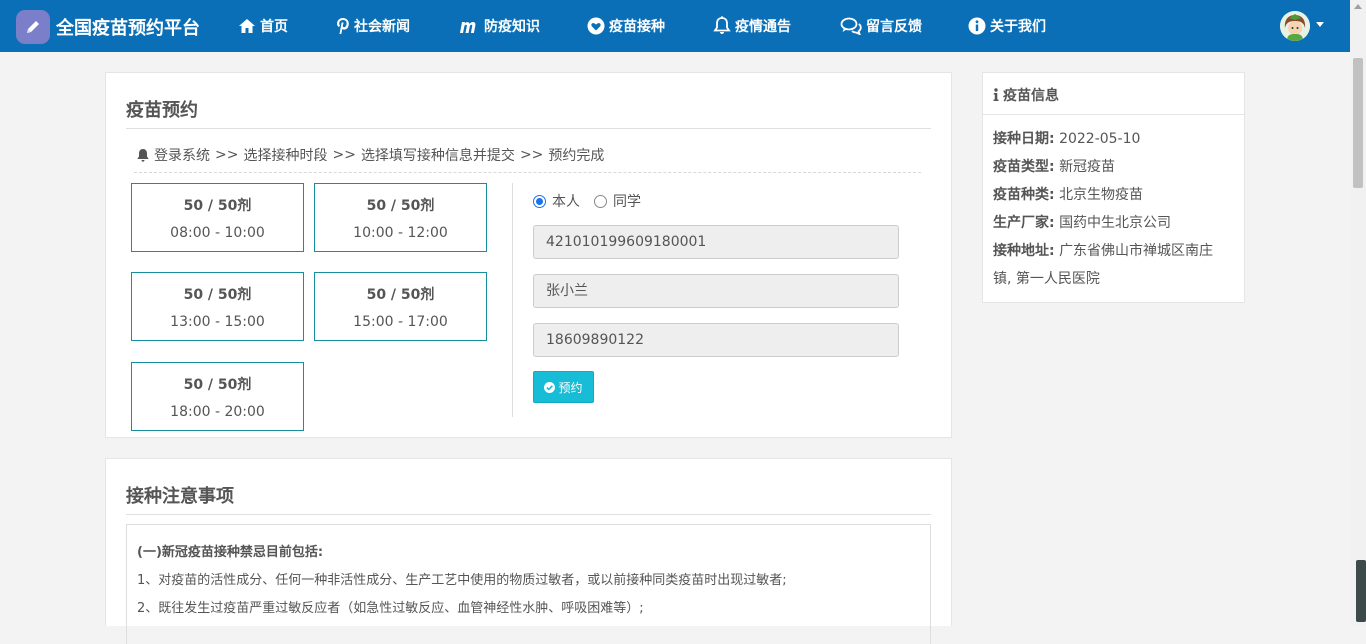  I want to click on scroll-up-arrow-icon, so click(1358, 6).